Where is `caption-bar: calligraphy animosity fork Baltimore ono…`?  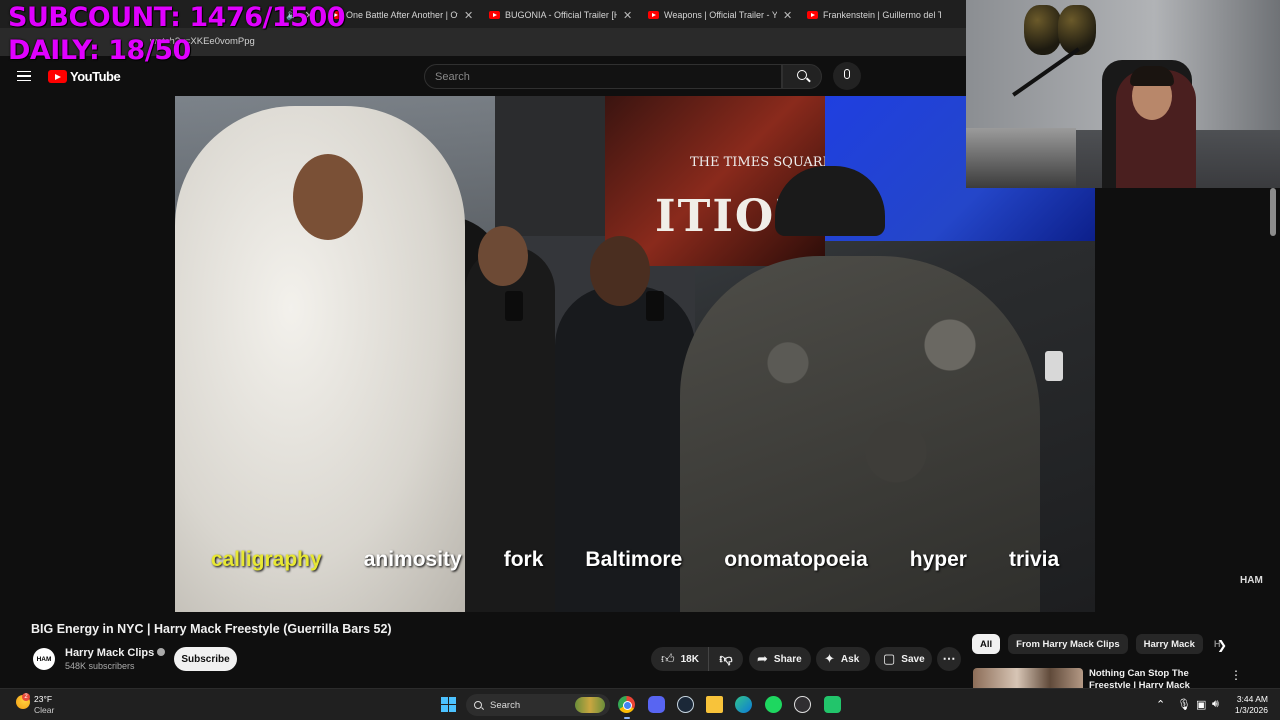
caption-bar: calligraphy animosity fork Baltimore ono… is located at coordinates (635, 560).